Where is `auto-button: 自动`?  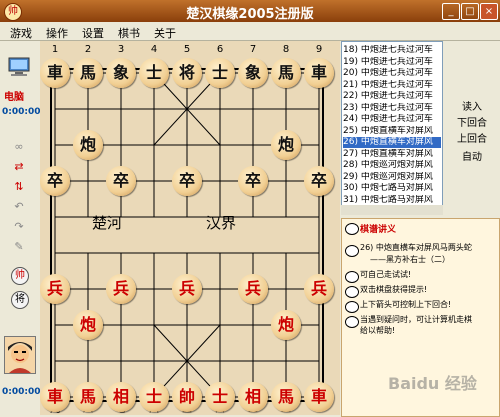 auto-button: 自动 is located at coordinates (472, 155).